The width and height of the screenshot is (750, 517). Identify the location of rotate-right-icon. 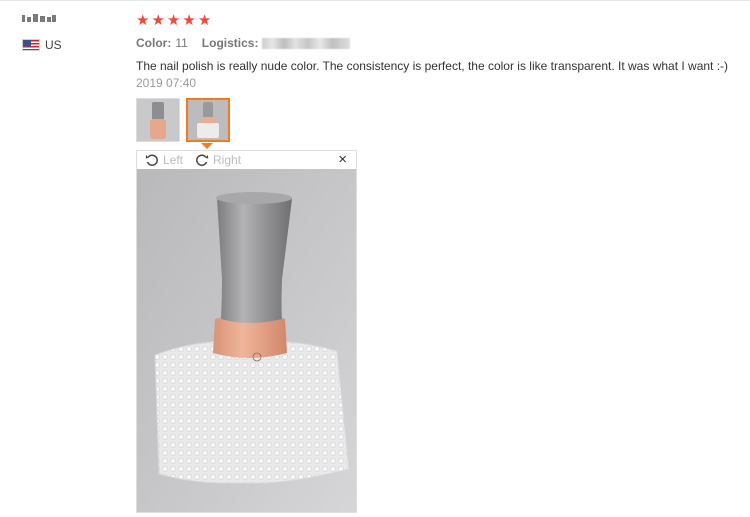
(202, 160).